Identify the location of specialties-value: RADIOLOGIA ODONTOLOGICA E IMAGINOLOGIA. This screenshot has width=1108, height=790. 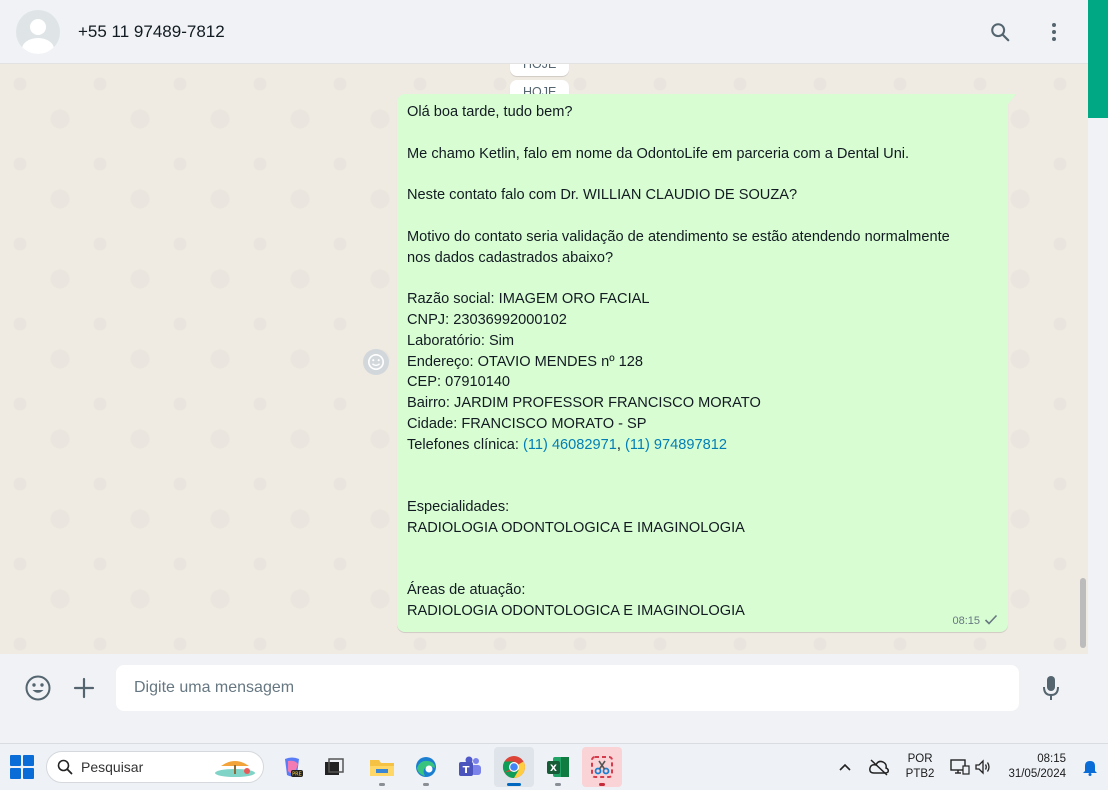
(576, 527).